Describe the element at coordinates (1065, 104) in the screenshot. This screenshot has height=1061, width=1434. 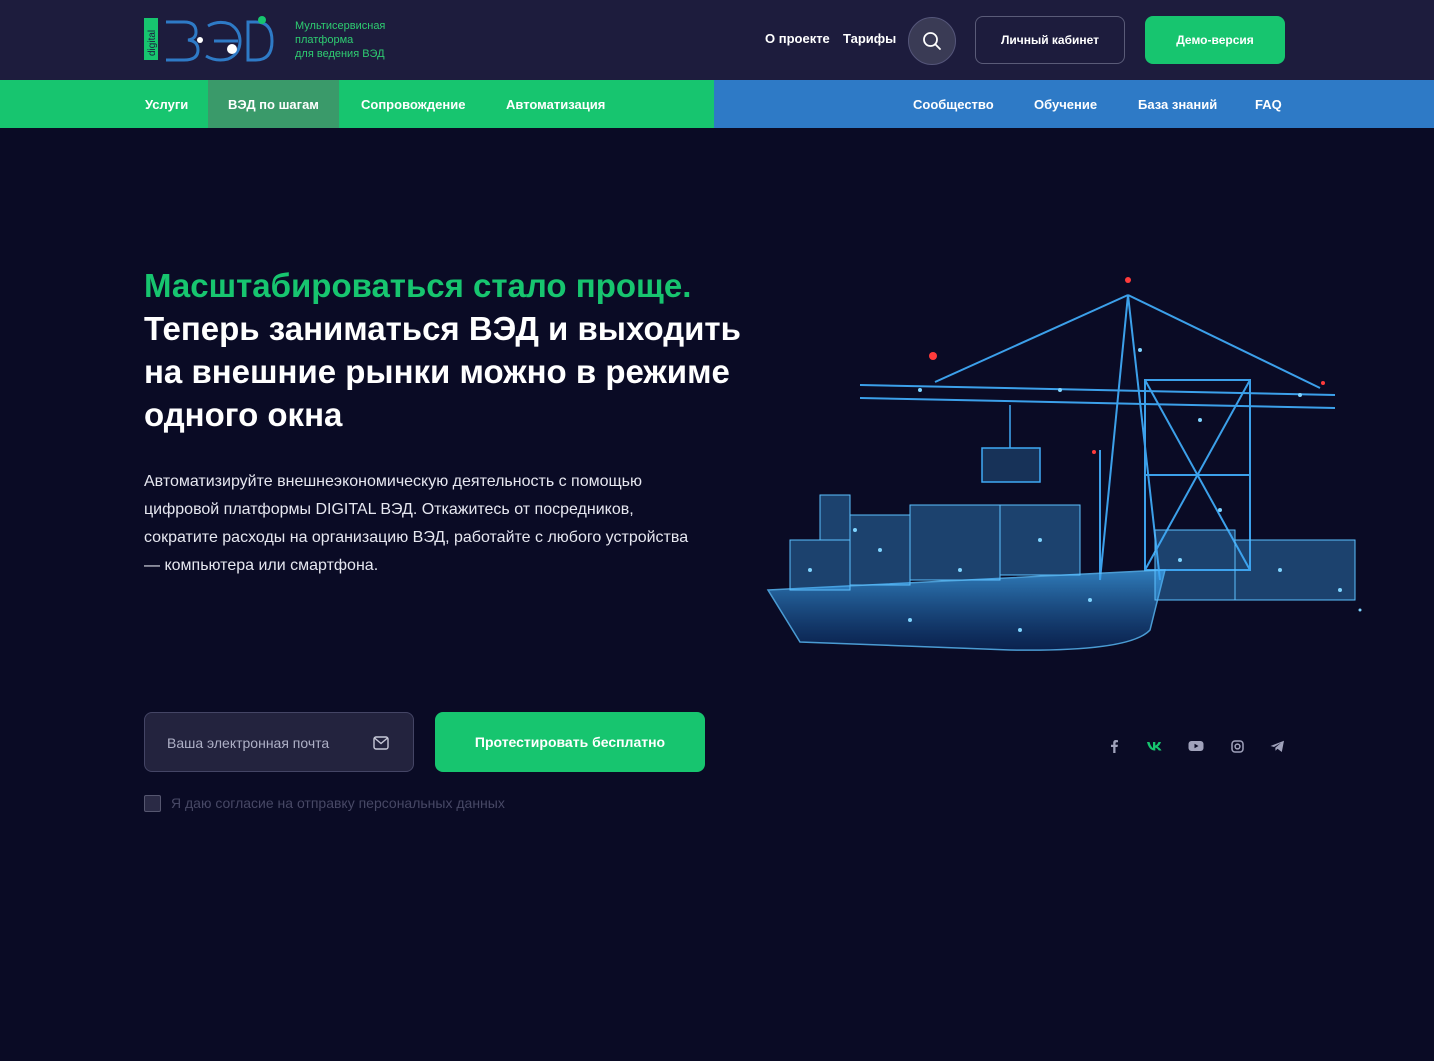
I see `nav-item-education: Обучение` at that location.